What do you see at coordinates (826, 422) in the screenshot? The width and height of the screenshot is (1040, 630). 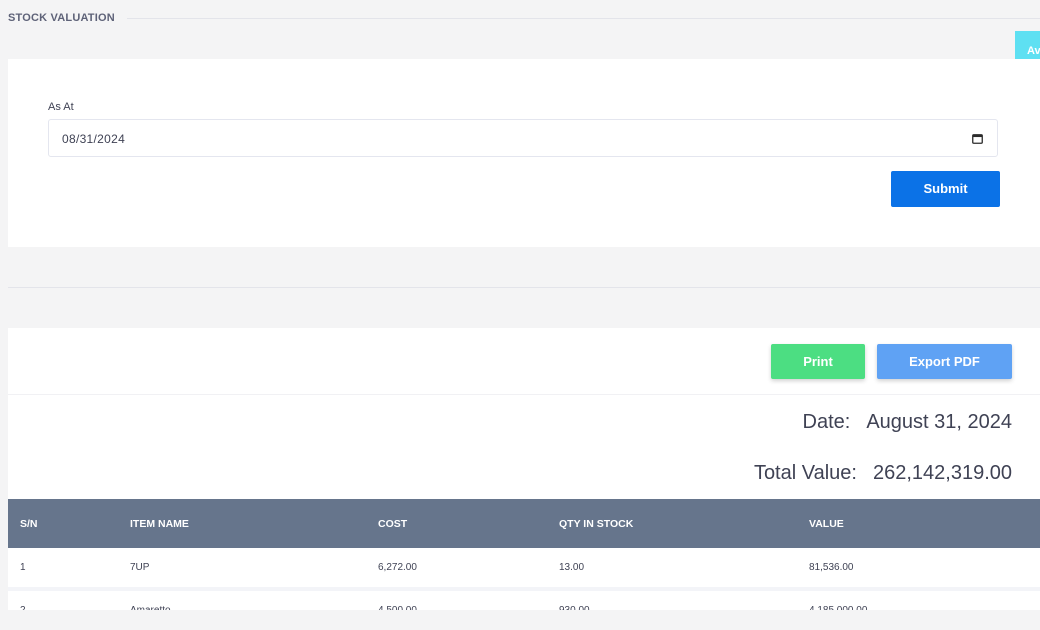 I see `report-date-label: Date:` at bounding box center [826, 422].